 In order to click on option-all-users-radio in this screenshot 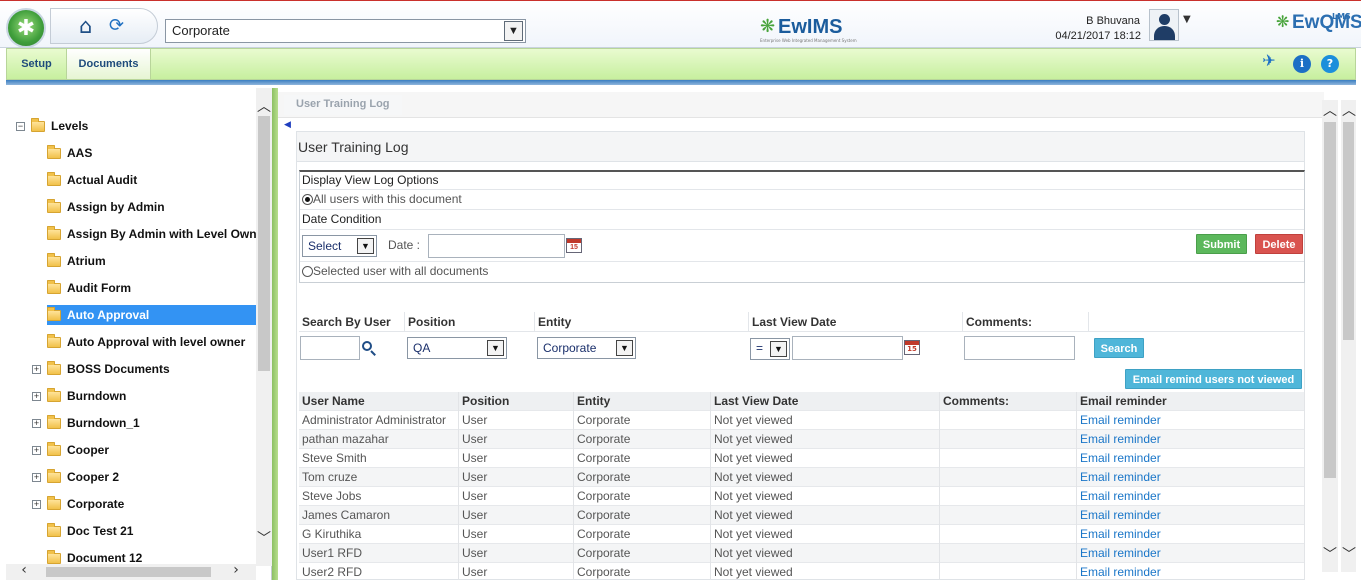, I will do `click(307, 199)`.